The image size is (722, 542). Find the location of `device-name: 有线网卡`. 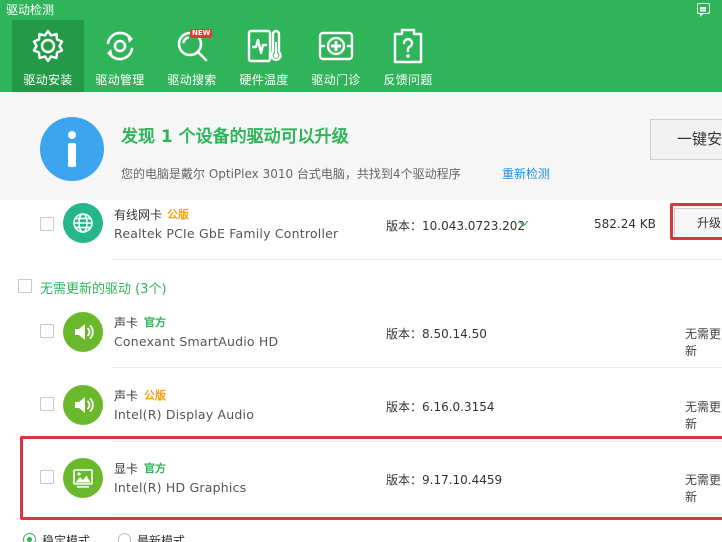

device-name: 有线网卡 is located at coordinates (138, 215).